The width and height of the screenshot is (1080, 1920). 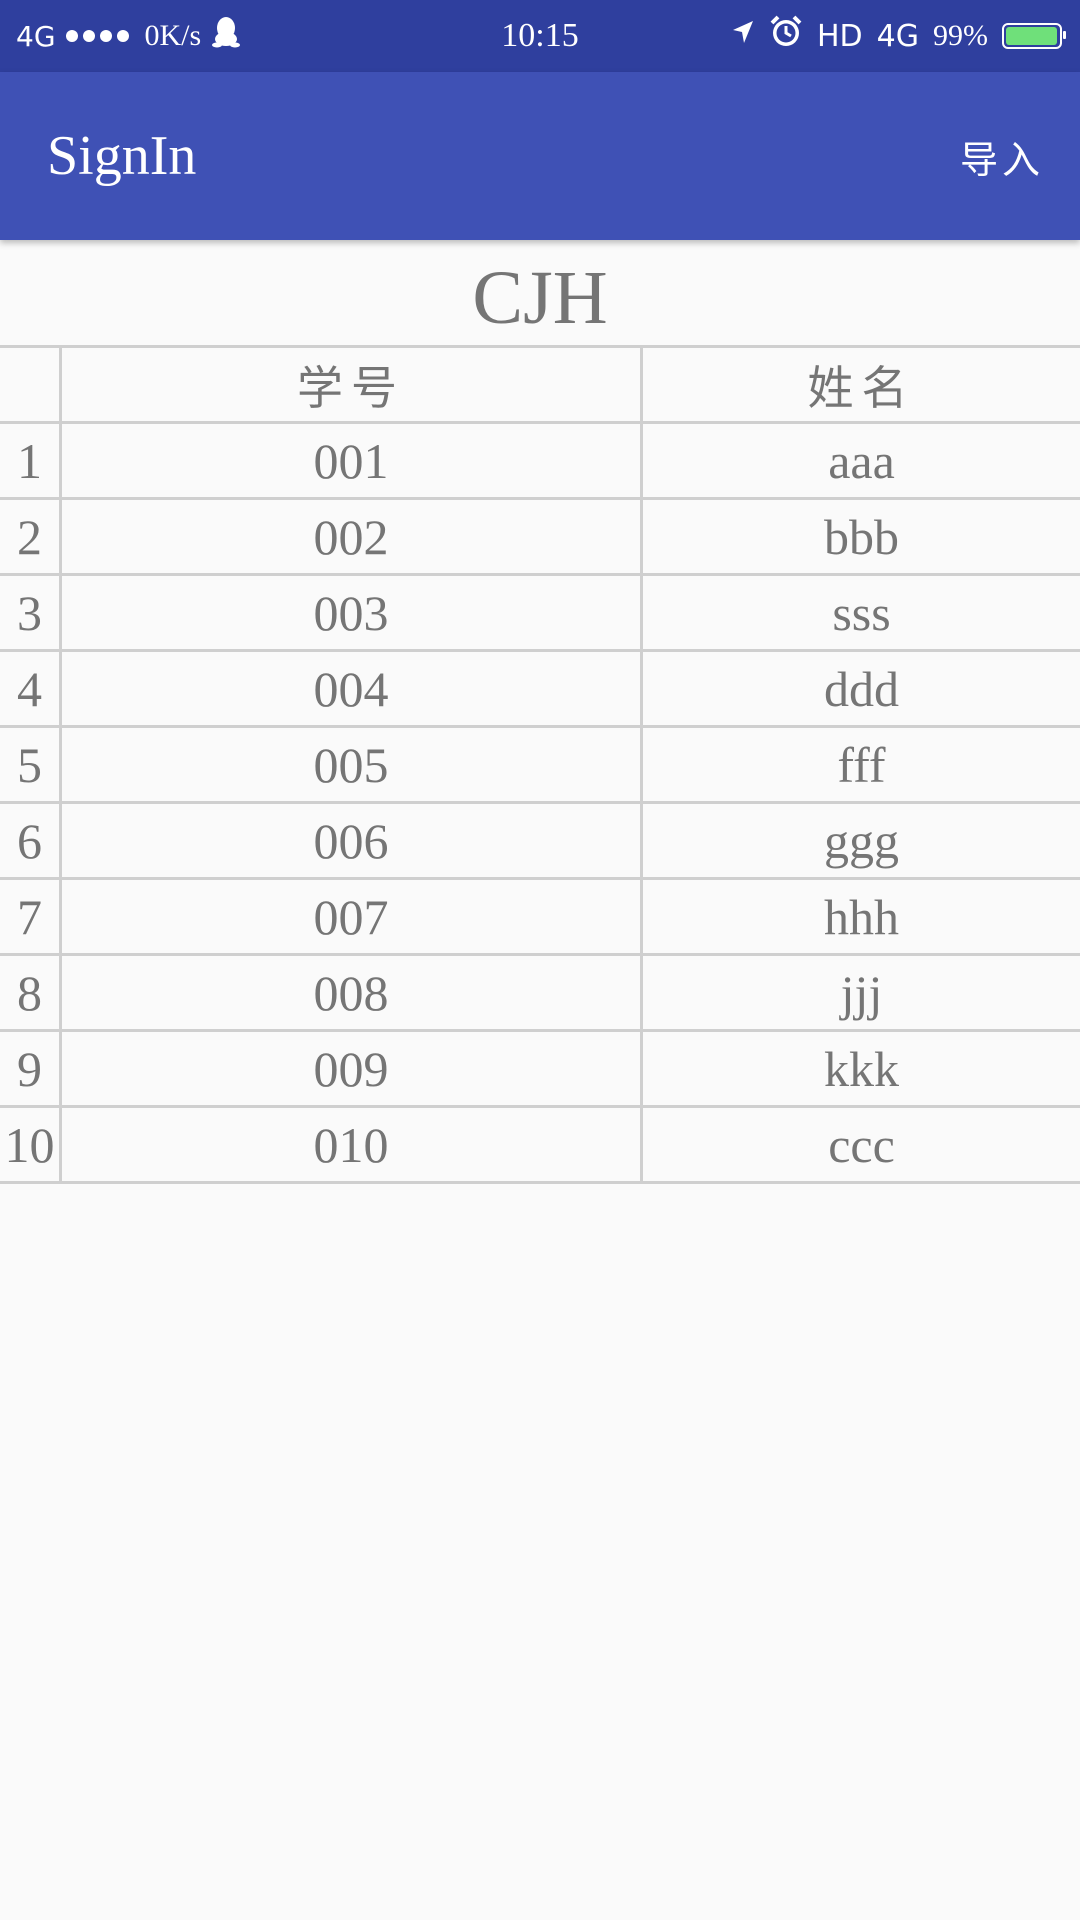 I want to click on student-no-cell: 002, so click(x=352, y=536).